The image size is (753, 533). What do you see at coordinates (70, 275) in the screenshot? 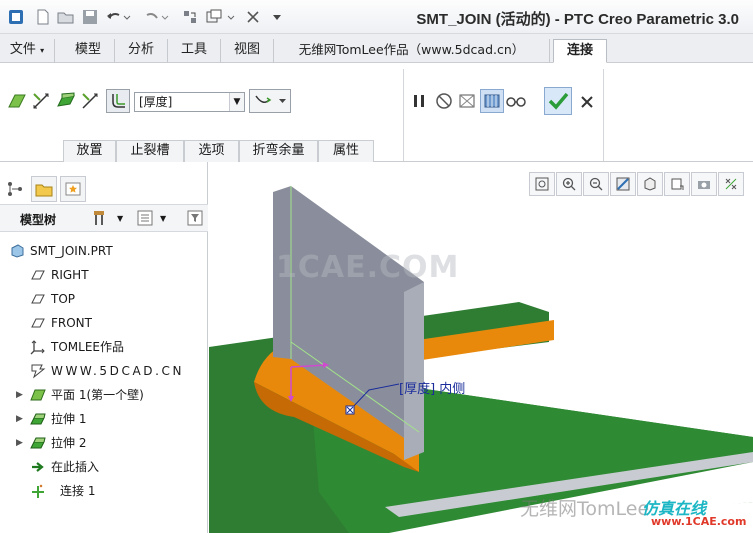
I see `tree-item-label: RIGHT` at bounding box center [70, 275].